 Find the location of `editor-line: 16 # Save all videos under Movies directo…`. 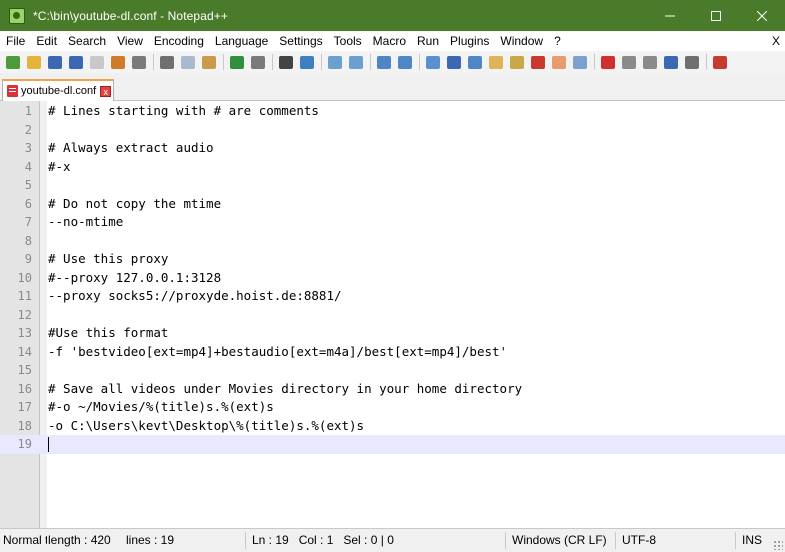

editor-line: 16 # Save all videos under Movies directo… is located at coordinates (392, 389).